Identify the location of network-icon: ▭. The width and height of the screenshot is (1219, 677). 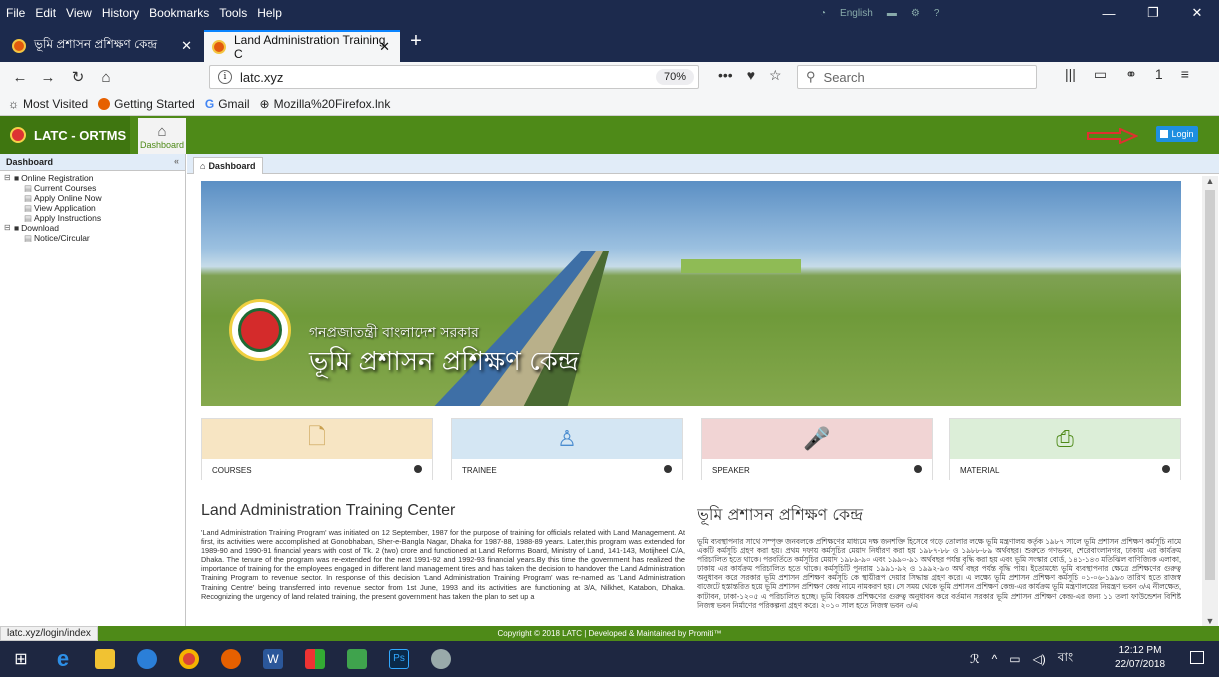
(1014, 659).